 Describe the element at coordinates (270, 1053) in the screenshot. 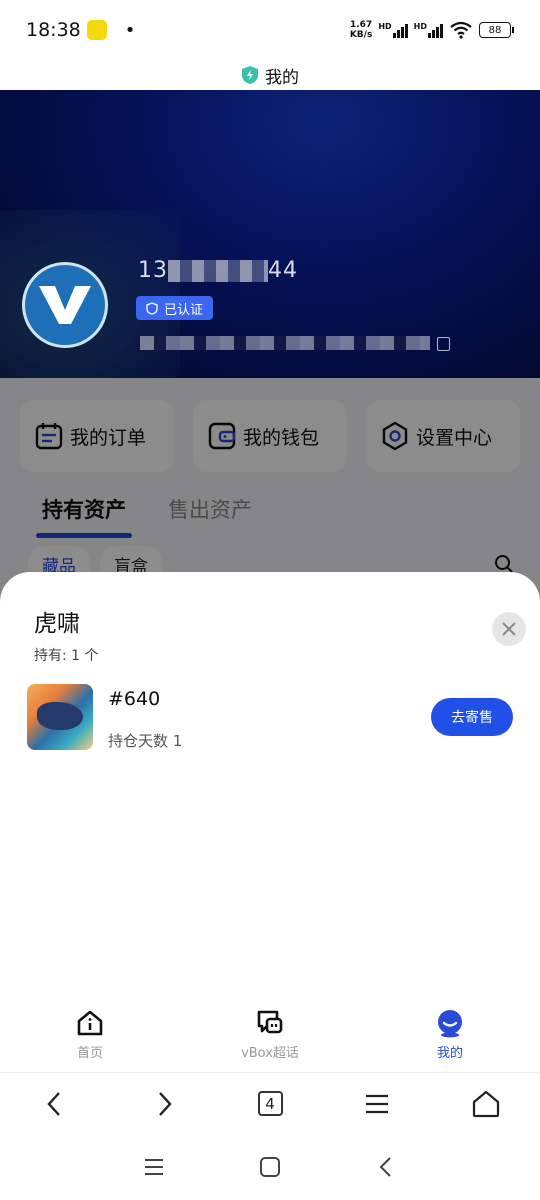

I see `nav-vbox-label: vBox超话` at that location.